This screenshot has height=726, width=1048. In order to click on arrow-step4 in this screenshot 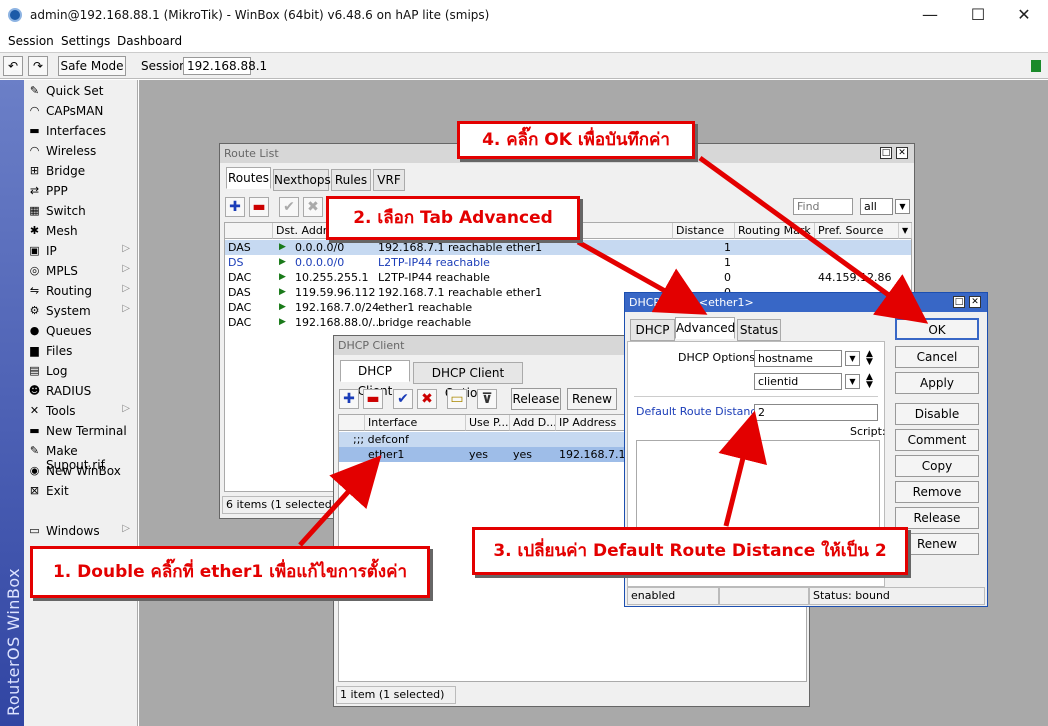, I will do `click(813, 239)`.